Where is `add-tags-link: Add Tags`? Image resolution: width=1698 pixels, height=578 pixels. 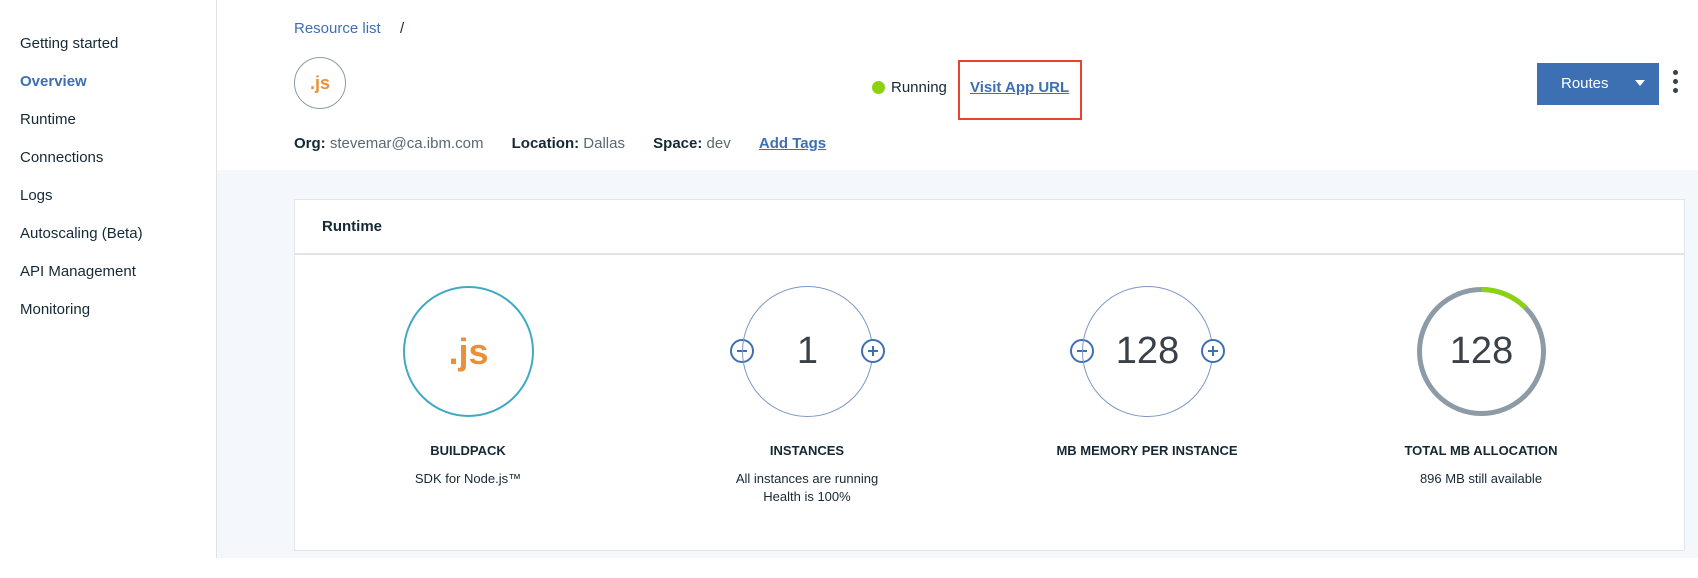
add-tags-link: Add Tags is located at coordinates (792, 143).